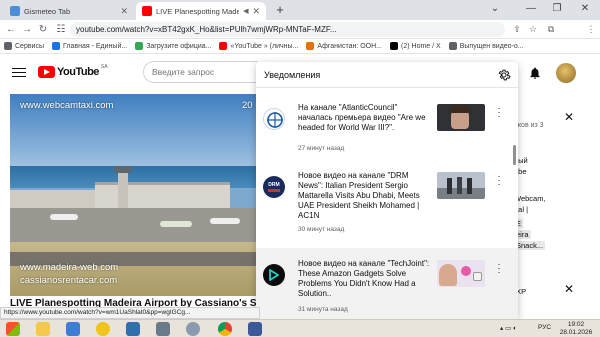 This screenshot has height=337, width=600. Describe the element at coordinates (200, 72) in the screenshot. I see `search-input` at that location.